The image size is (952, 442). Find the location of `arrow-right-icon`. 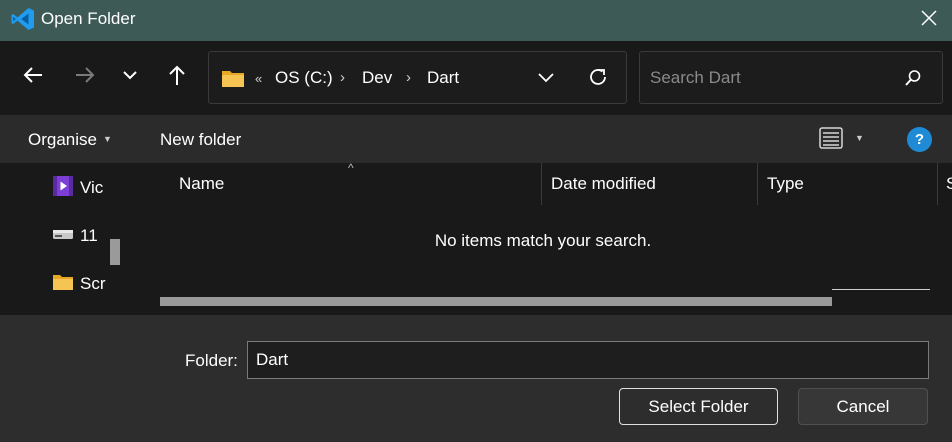

arrow-right-icon is located at coordinates (85, 77).